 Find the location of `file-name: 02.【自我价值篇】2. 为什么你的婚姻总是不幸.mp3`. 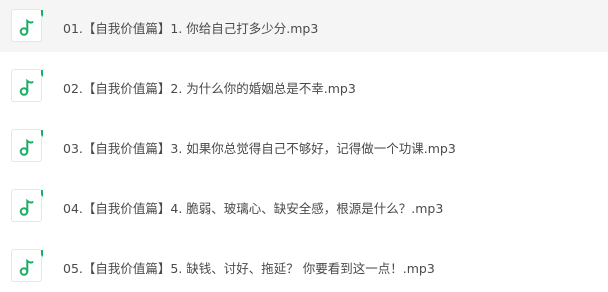

file-name: 02.【自我价值篇】2. 为什么你的婚姻总是不幸.mp3 is located at coordinates (209, 88).